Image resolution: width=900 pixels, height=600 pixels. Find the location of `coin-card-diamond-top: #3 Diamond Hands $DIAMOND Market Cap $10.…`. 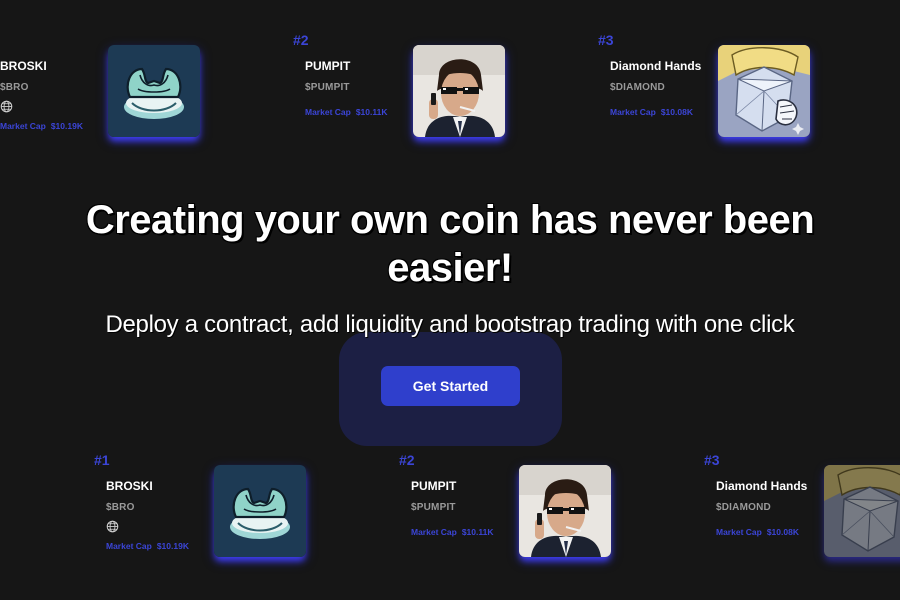

coin-card-diamond-top: #3 Diamond Hands $DIAMOND Market Cap $10.… is located at coordinates (718, 87).